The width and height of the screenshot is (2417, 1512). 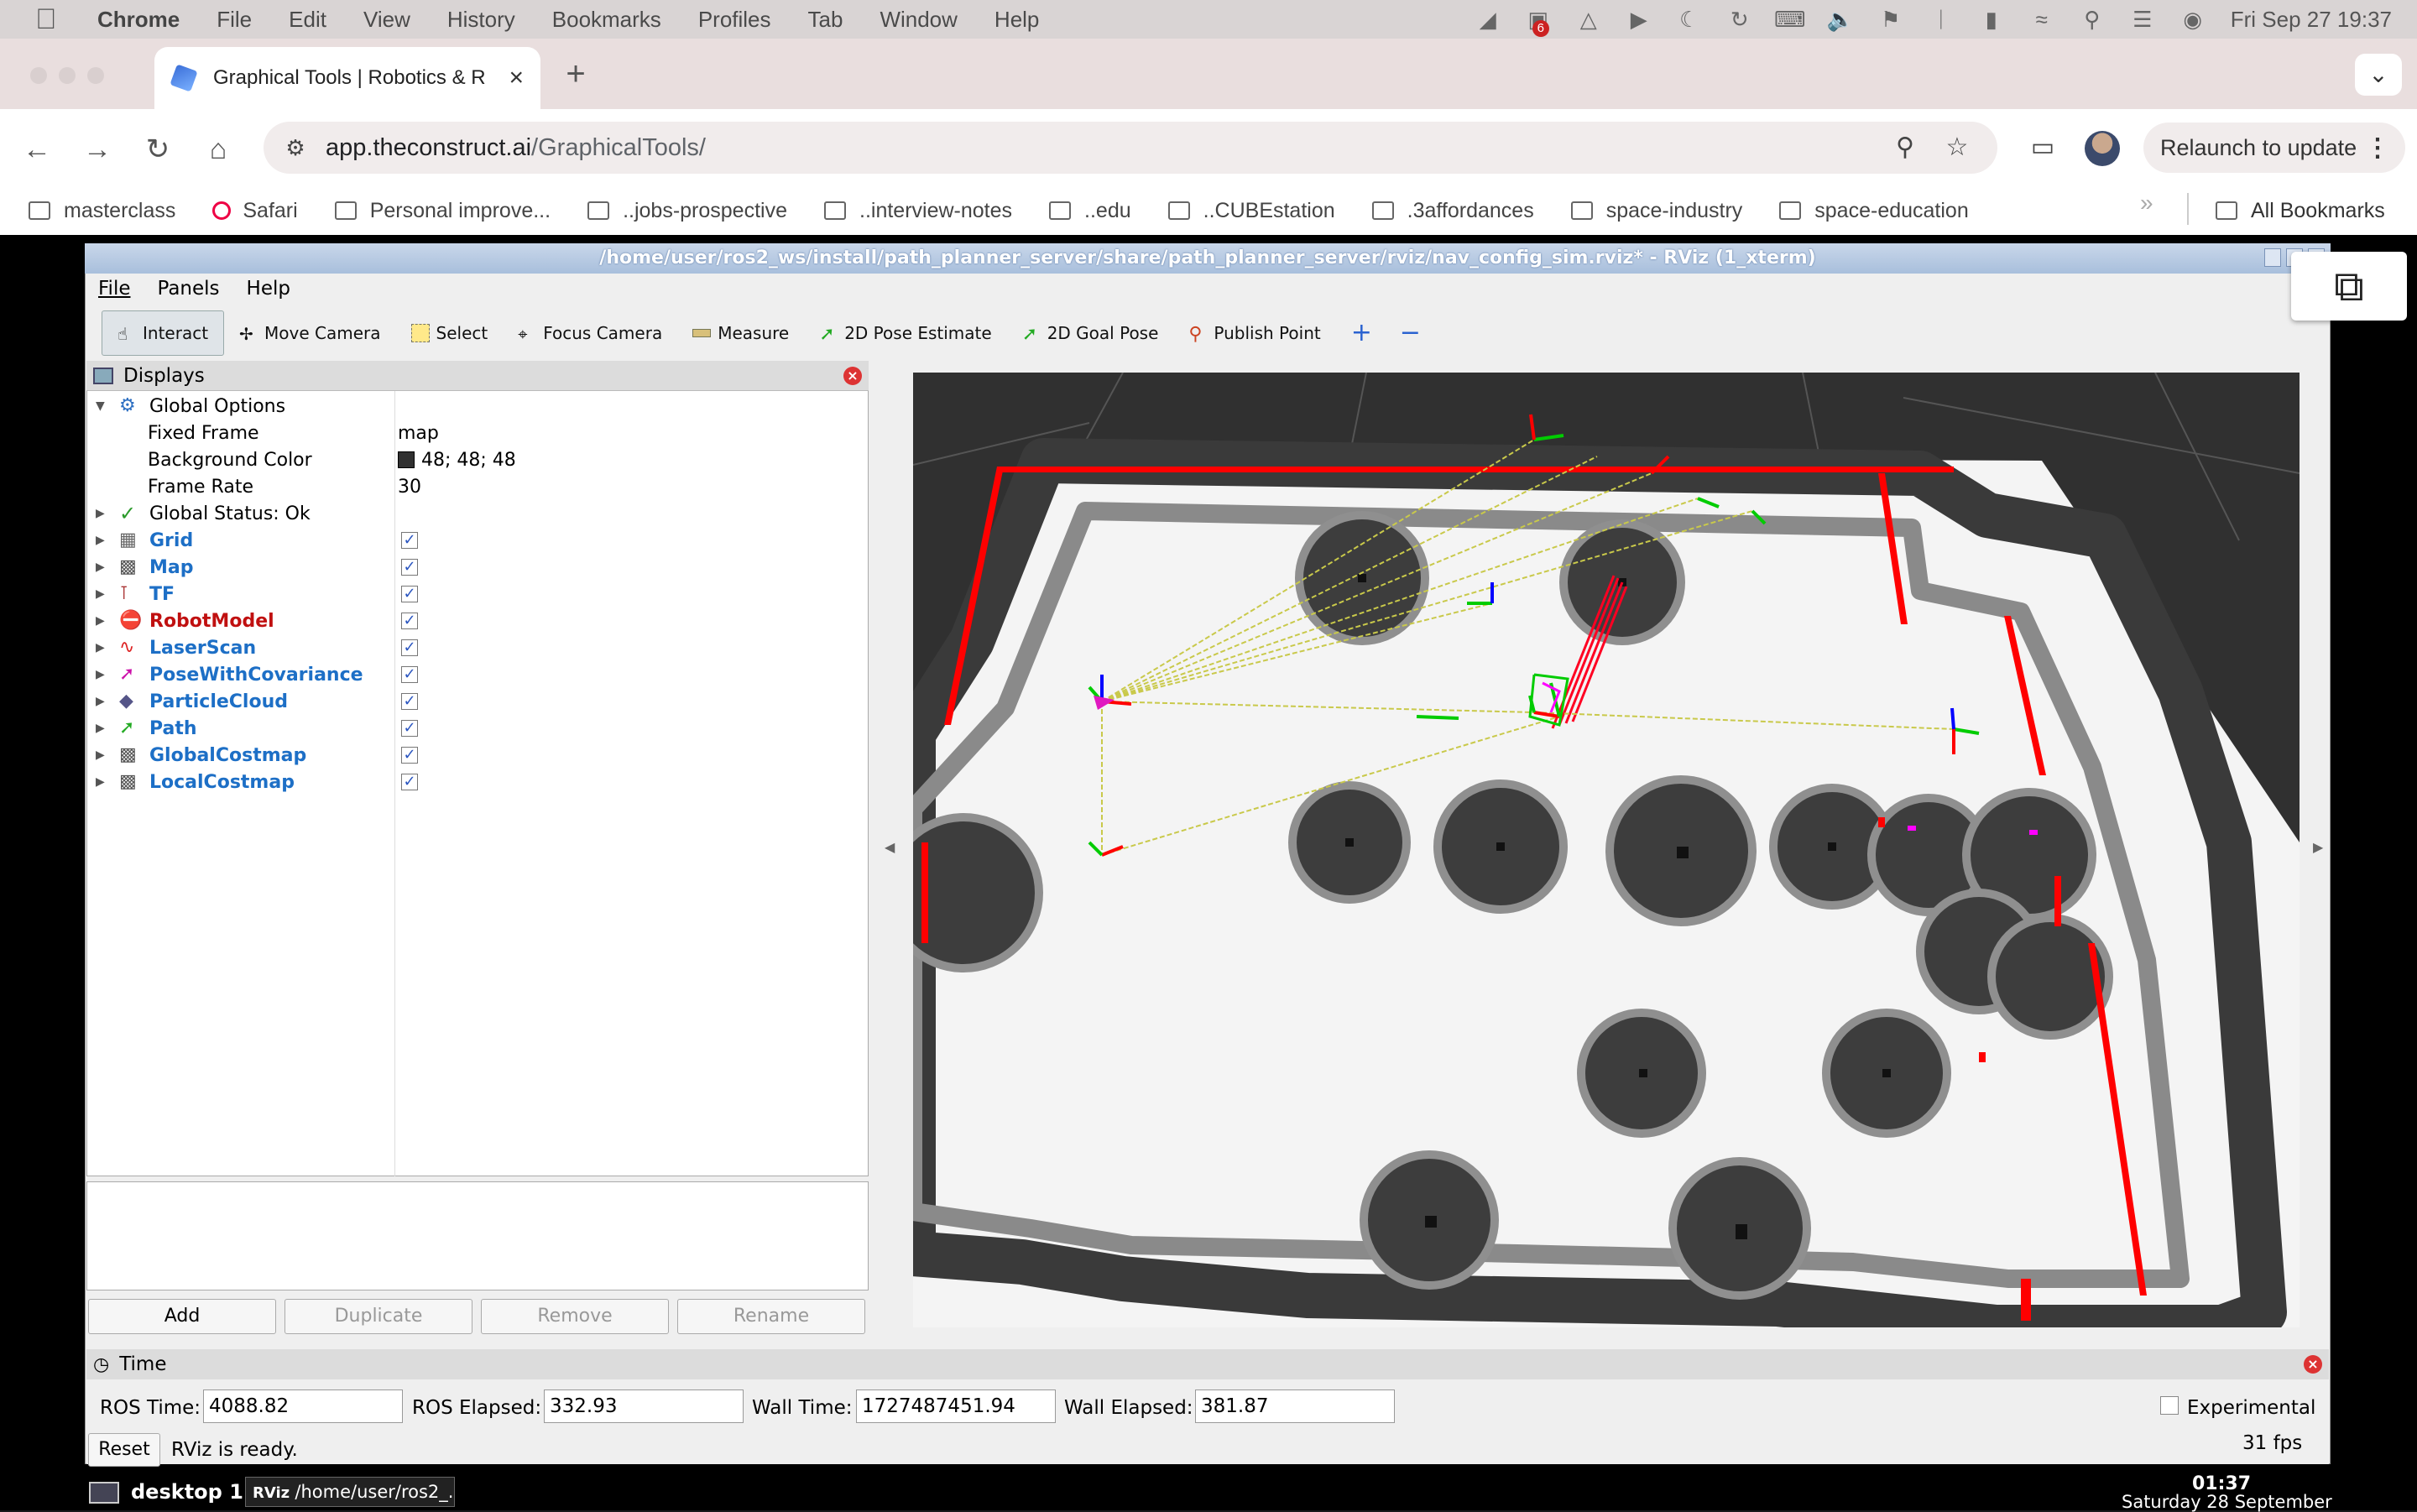 I want to click on reload-button: ↻, so click(x=157, y=149).